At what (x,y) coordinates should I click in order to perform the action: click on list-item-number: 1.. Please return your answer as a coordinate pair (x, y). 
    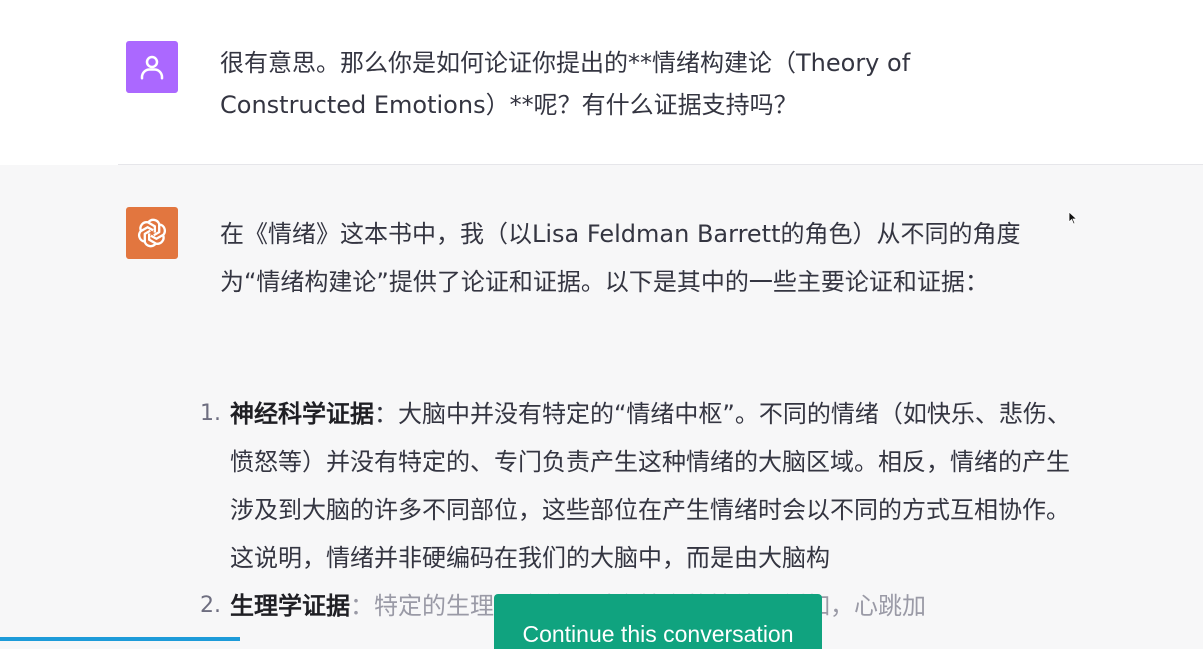
    Looking at the image, I should click on (210, 413).